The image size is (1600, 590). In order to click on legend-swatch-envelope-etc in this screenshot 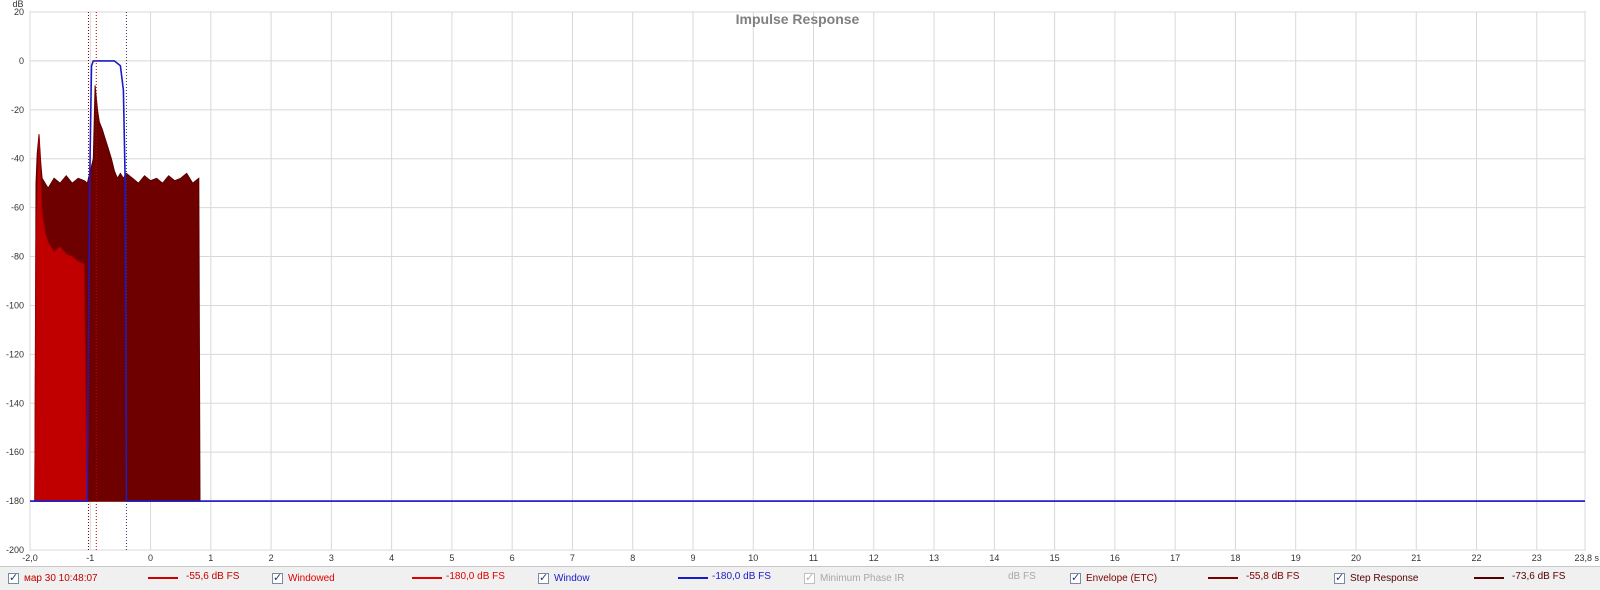, I will do `click(1223, 578)`.